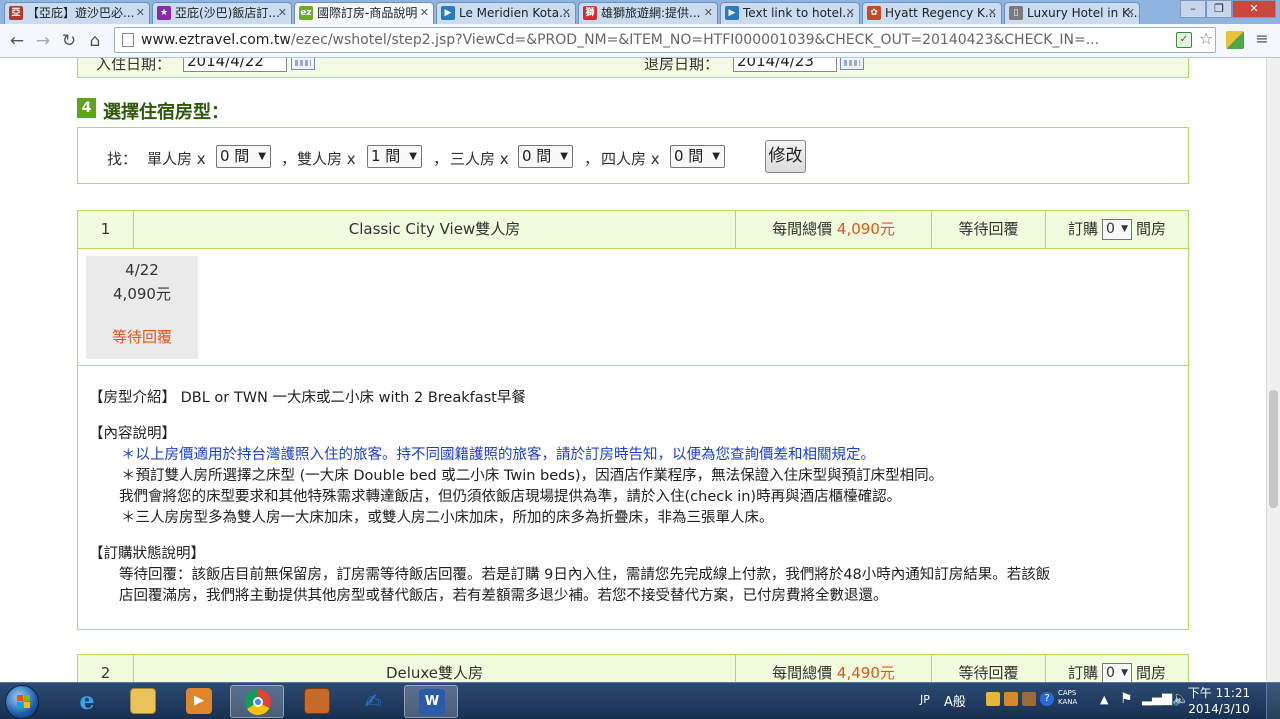 The width and height of the screenshot is (1280, 719). Describe the element at coordinates (95, 41) in the screenshot. I see `home-icon: ⌂` at that location.